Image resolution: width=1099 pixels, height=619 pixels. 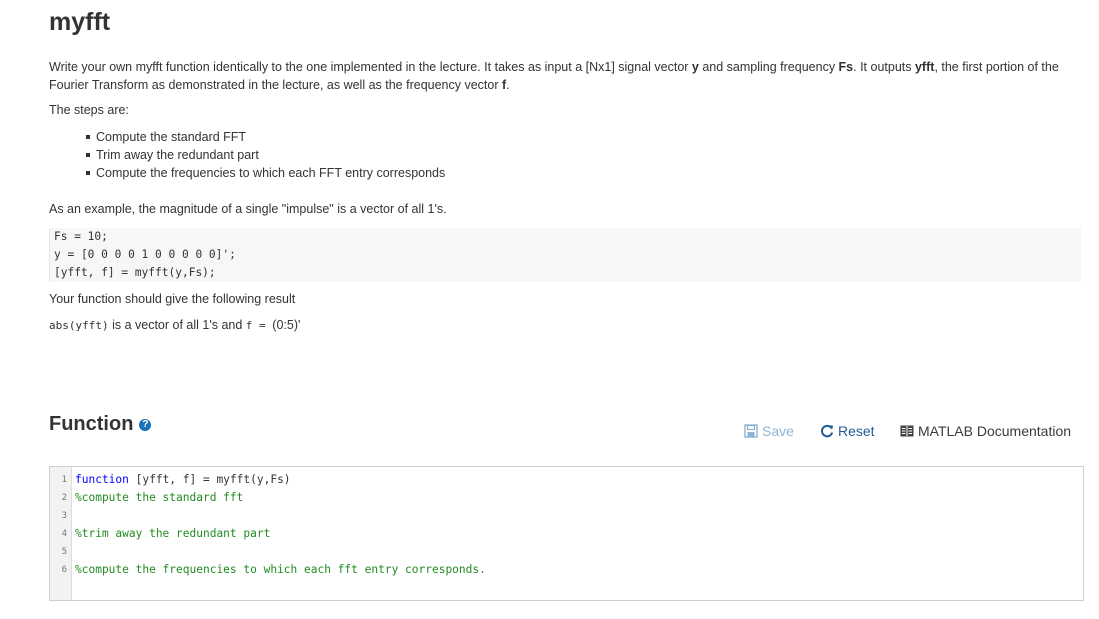 What do you see at coordinates (81, 236) in the screenshot?
I see `code-line: Fs = 10;` at bounding box center [81, 236].